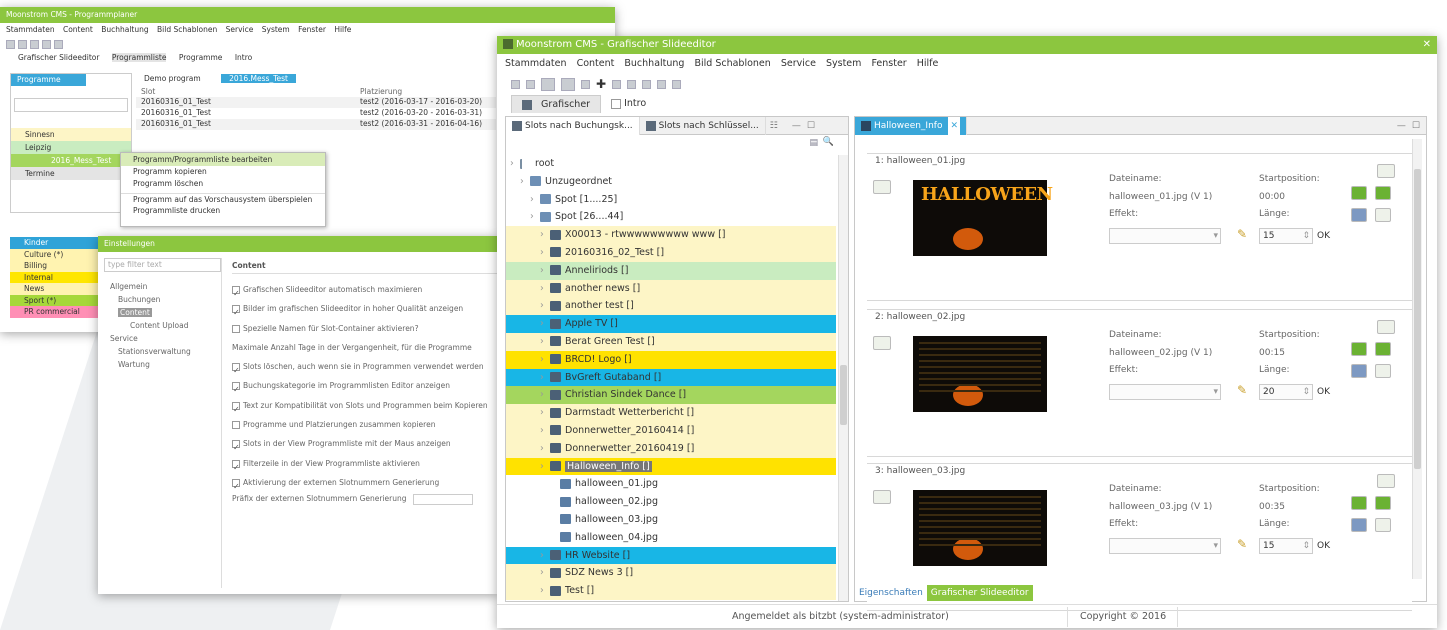 The width and height of the screenshot is (1447, 630). What do you see at coordinates (312, 29) in the screenshot?
I see `menu-fenster: Fenster` at bounding box center [312, 29].